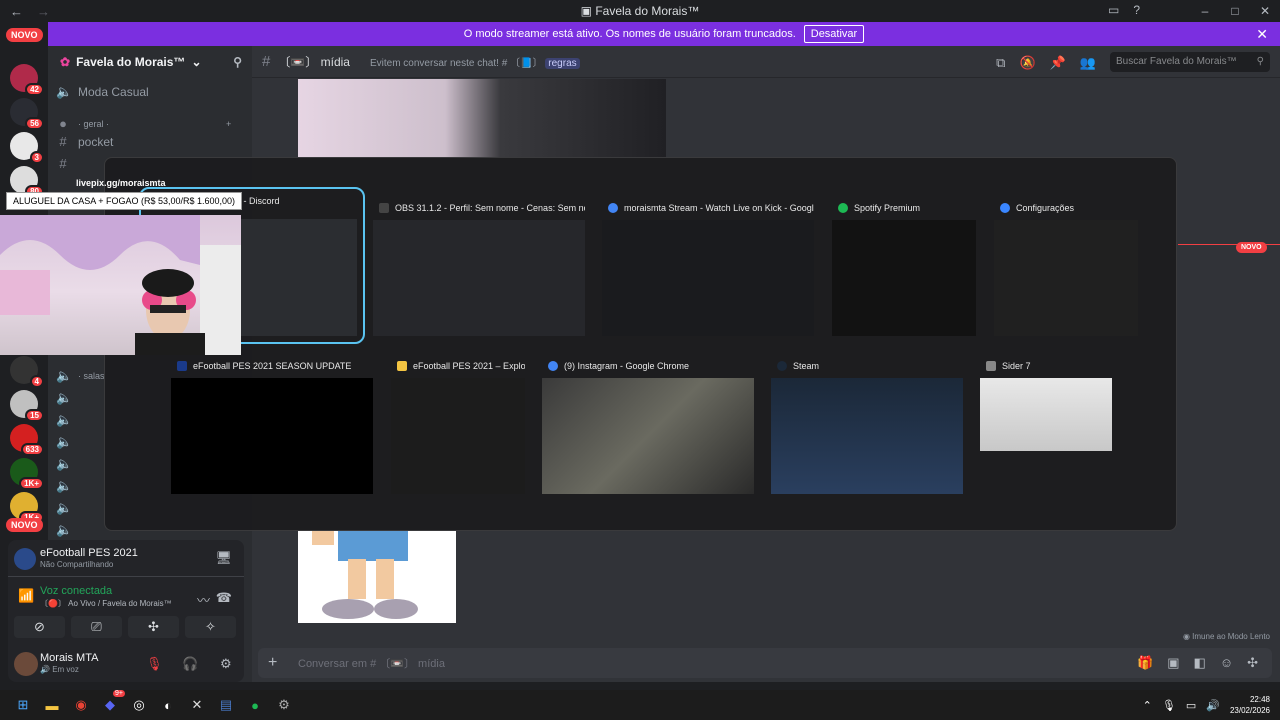 This screenshot has width=1280, height=720. I want to click on voice-status: Voz conectada, so click(76, 591).